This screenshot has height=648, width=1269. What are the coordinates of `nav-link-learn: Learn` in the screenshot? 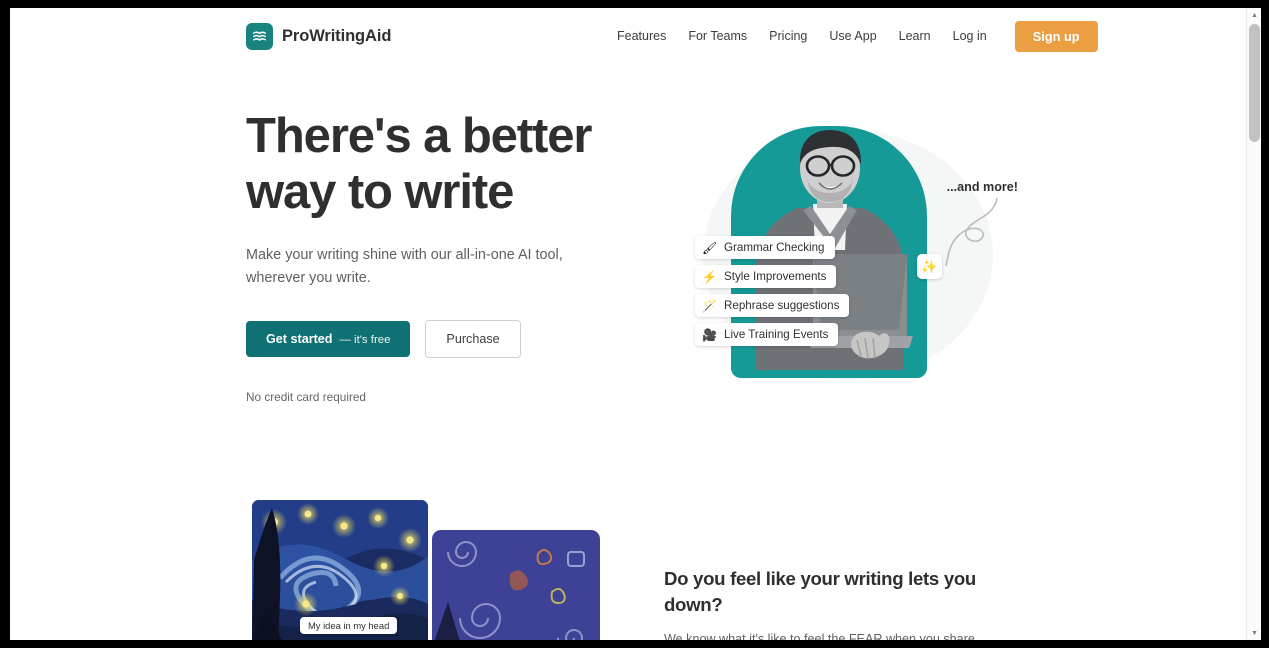 It's located at (915, 36).